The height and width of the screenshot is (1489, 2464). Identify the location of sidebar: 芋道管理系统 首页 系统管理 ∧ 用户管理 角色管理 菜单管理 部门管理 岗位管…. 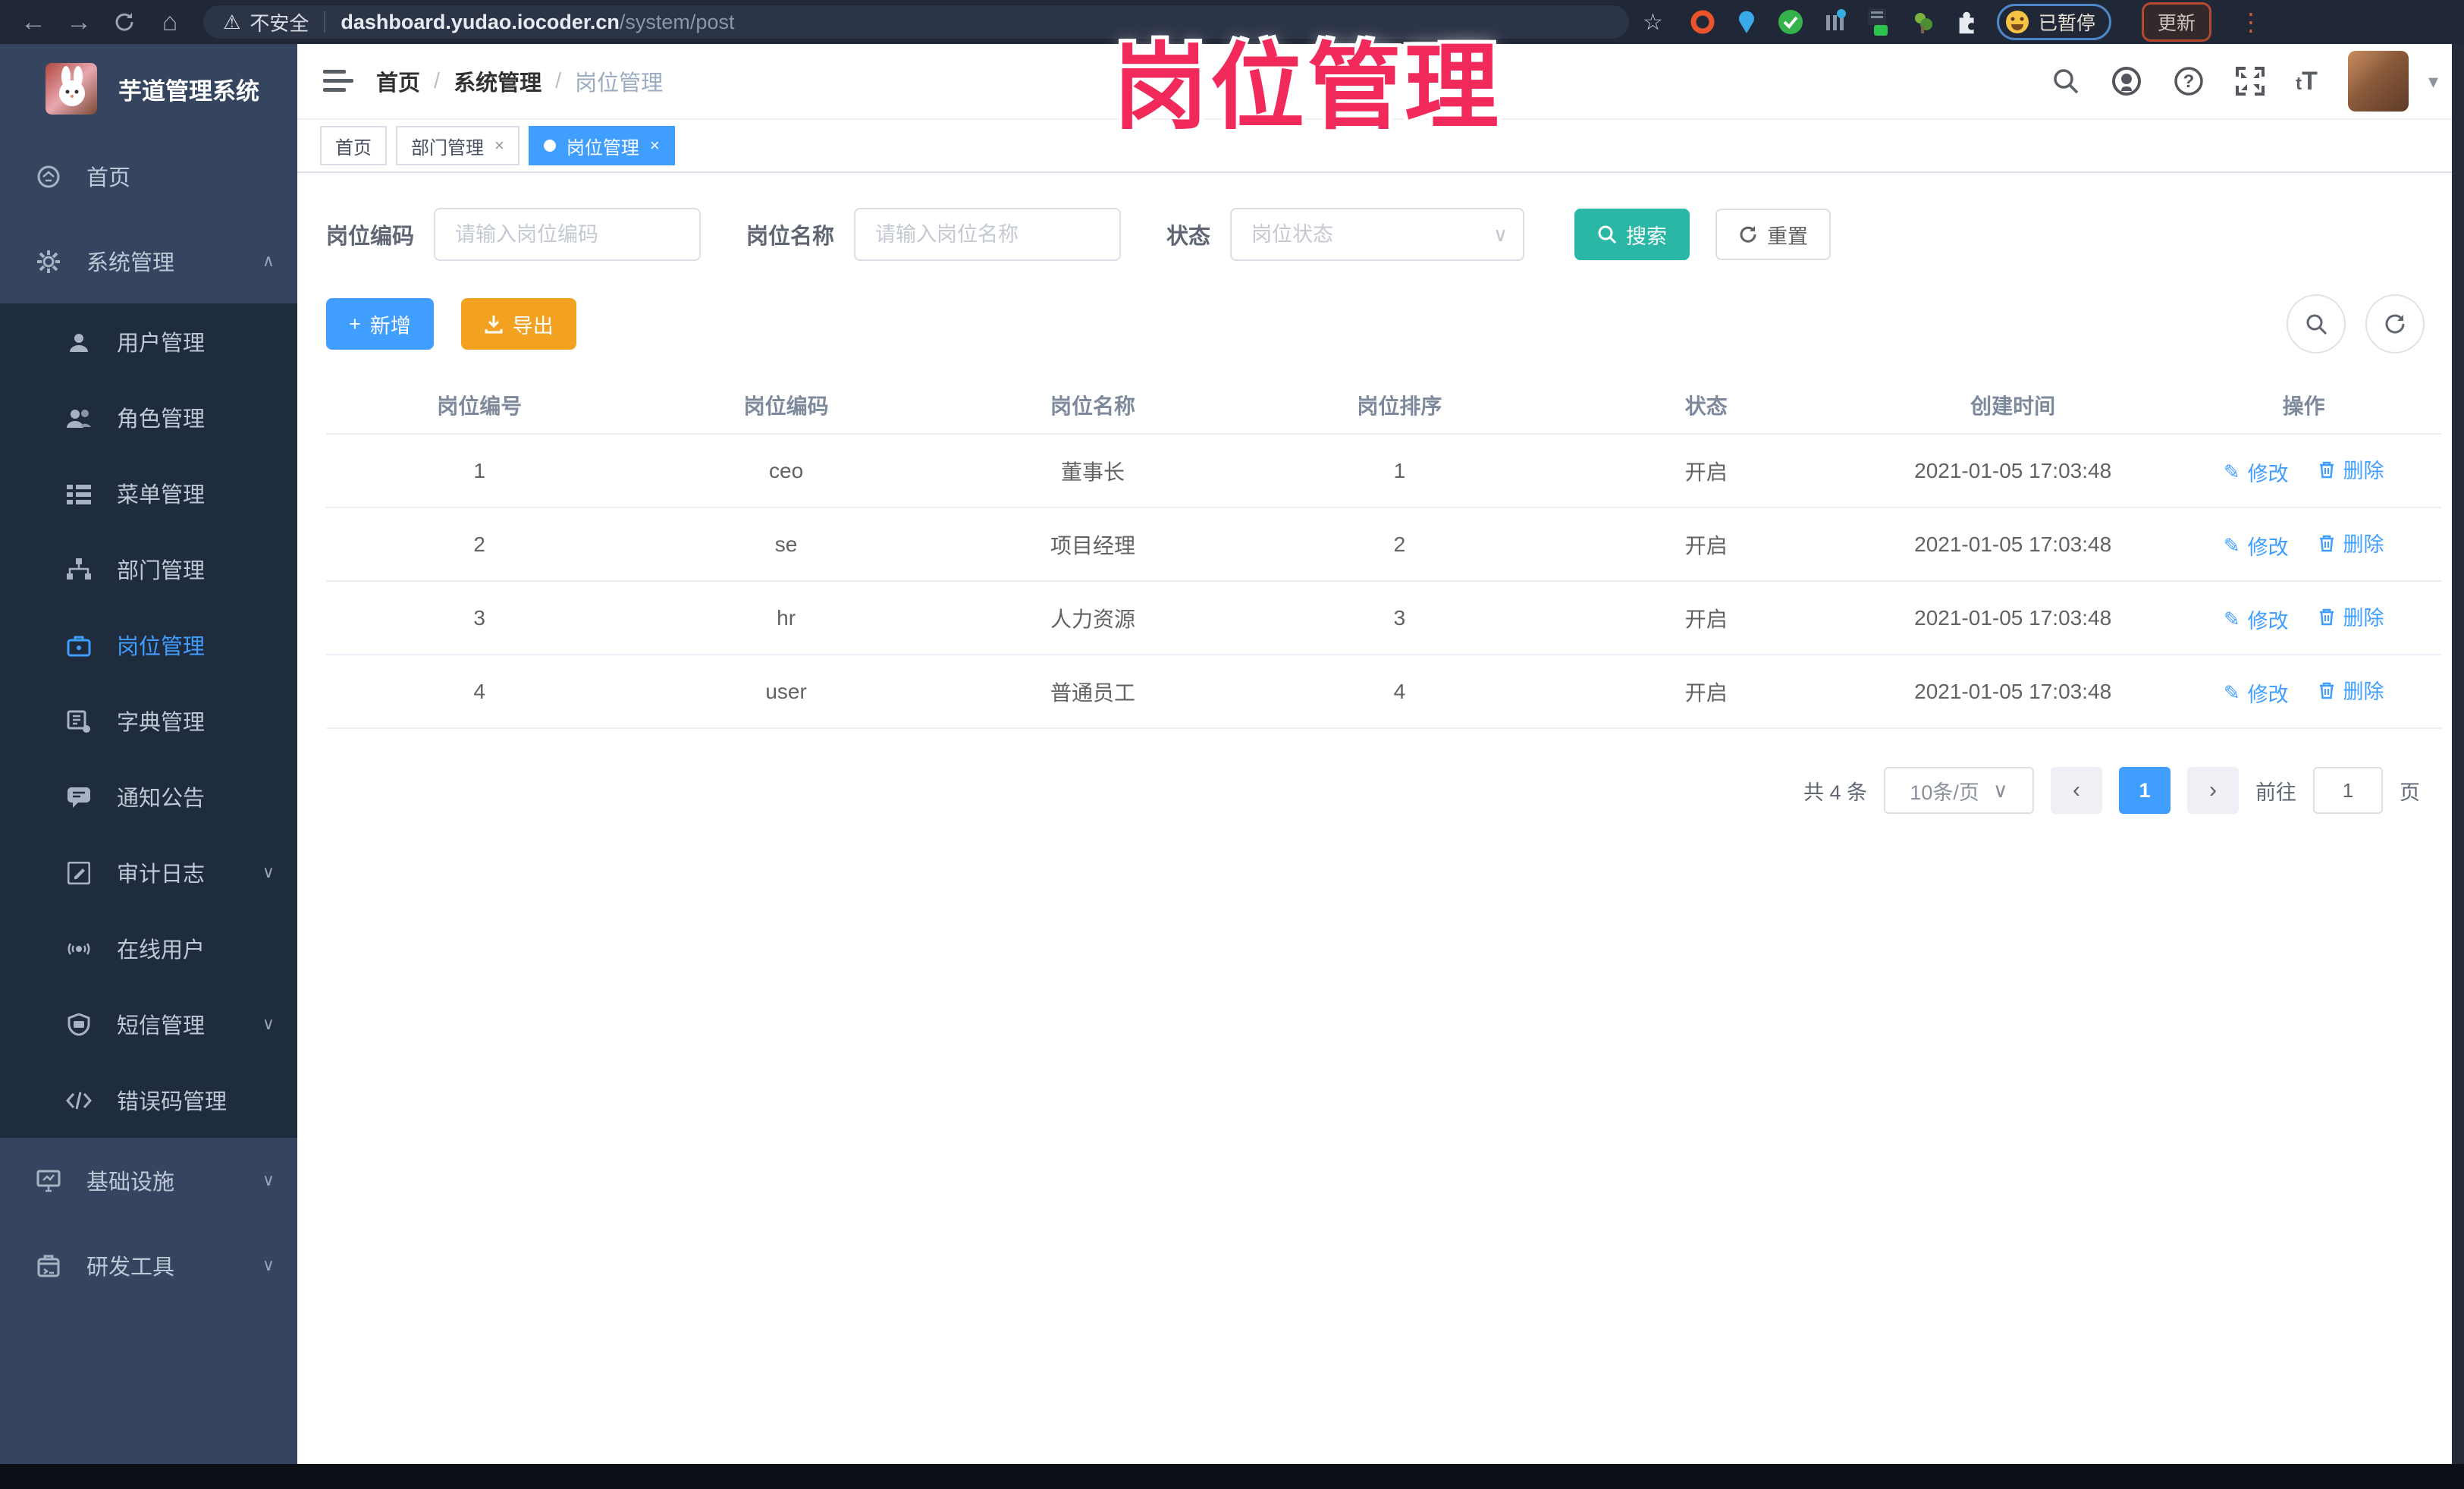
(148, 766).